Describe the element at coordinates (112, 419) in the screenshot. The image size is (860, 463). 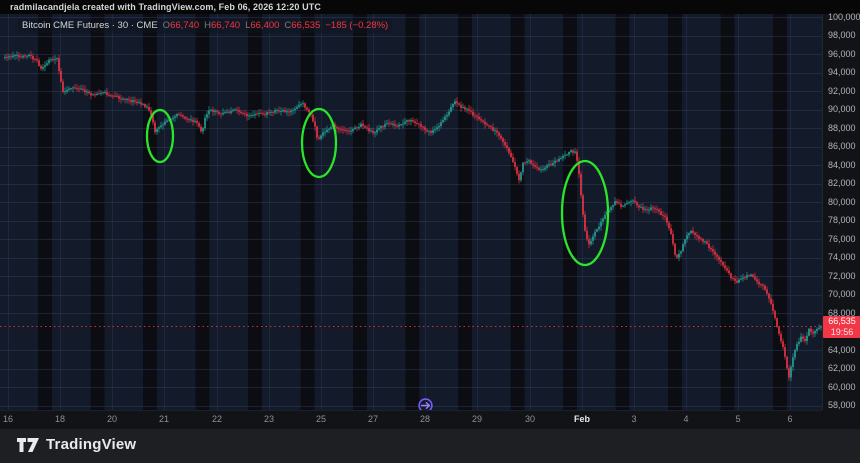
I see `time-axis-label: 20` at that location.